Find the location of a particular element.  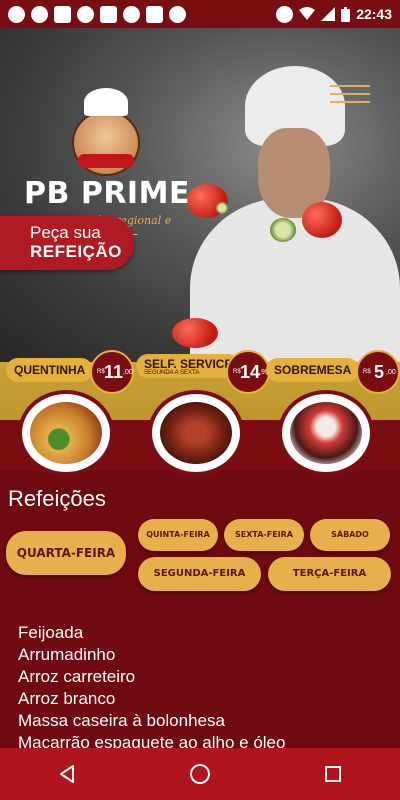

recents-square-icon is located at coordinates (333, 774).